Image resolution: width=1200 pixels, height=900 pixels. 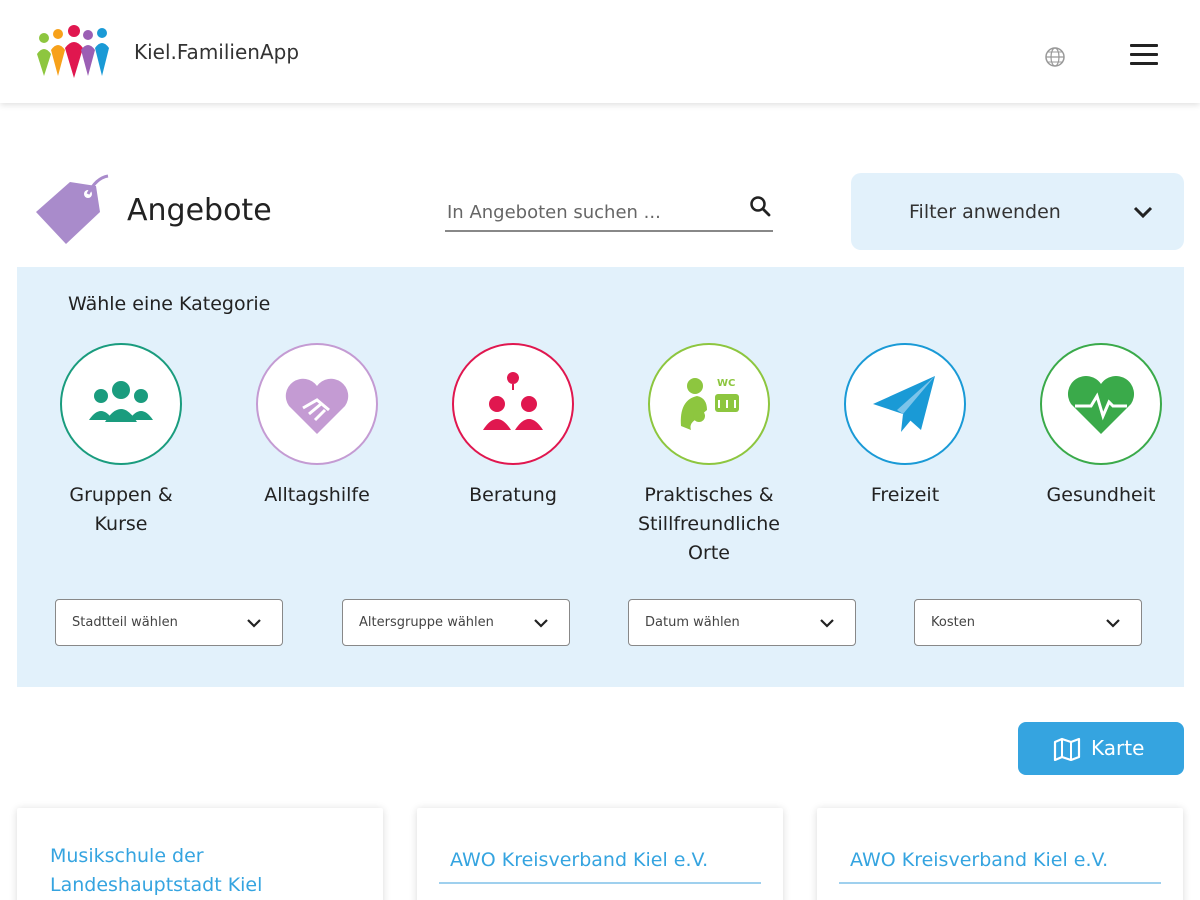 I want to click on consultation-icon, so click(x=513, y=401).